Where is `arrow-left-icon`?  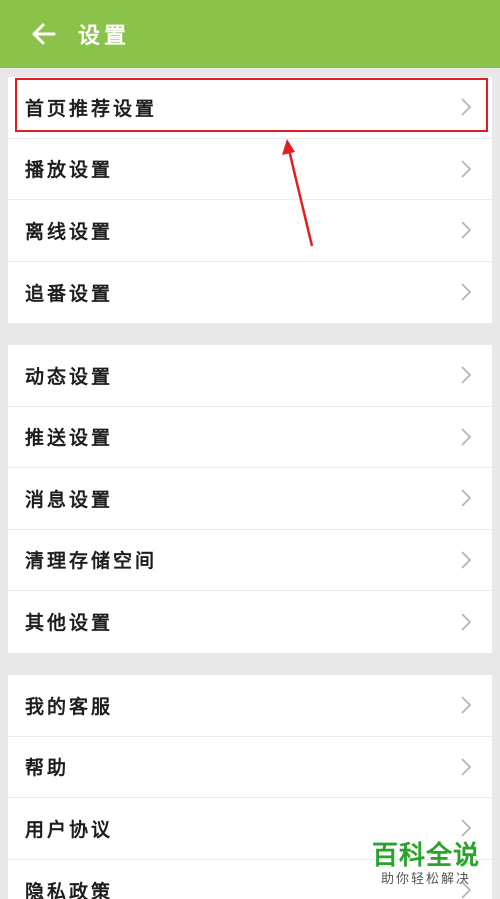 arrow-left-icon is located at coordinates (44, 34).